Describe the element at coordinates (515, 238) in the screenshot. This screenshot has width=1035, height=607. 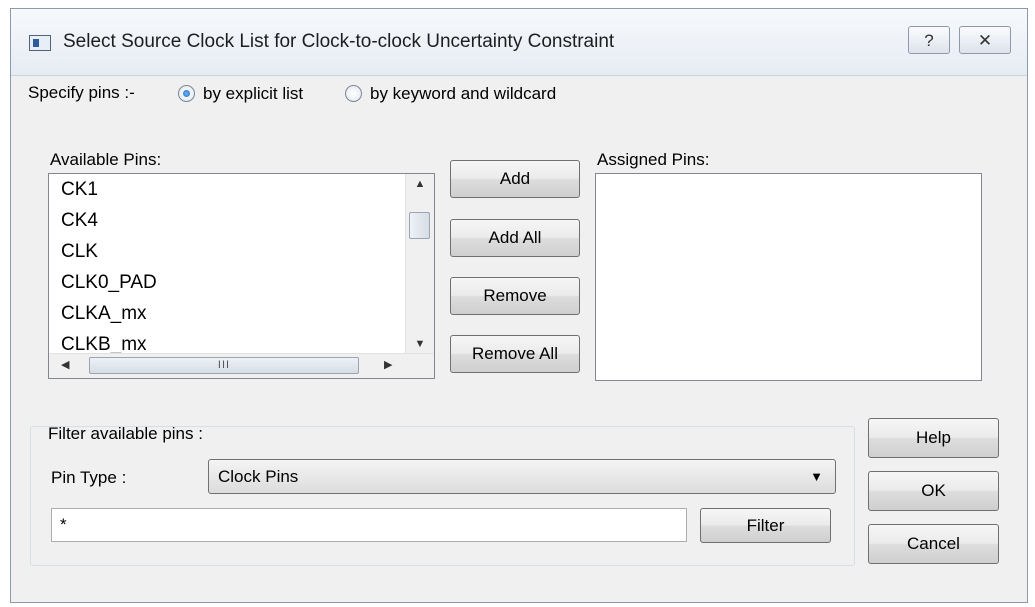
I see `add-all-button: Add All` at that location.